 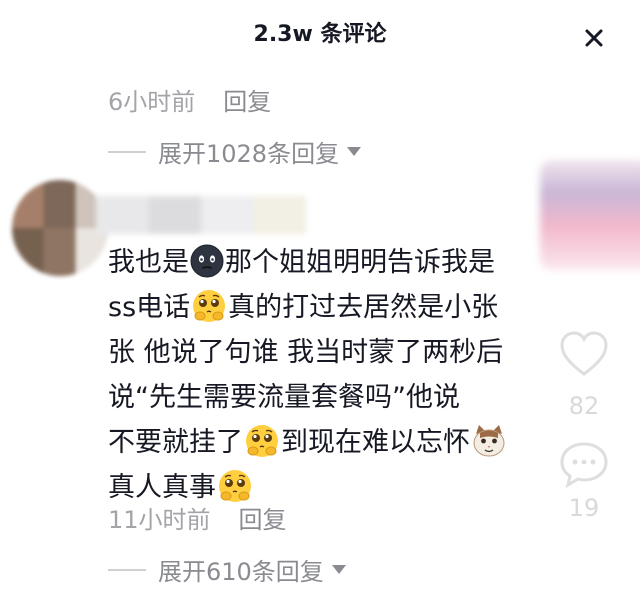 I want to click on comment-text-segment: 到现在难以忘怀, so click(x=375, y=442).